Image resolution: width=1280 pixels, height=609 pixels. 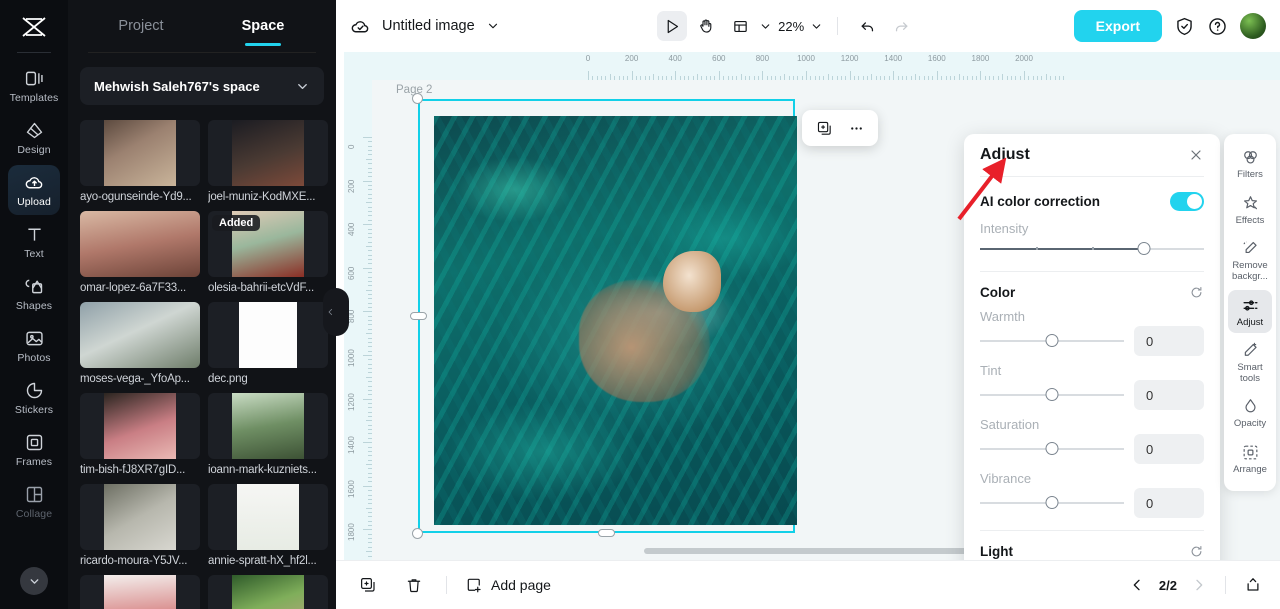 What do you see at coordinates (34, 398) in the screenshot?
I see `sidebar-item-stickers: Stickers` at bounding box center [34, 398].